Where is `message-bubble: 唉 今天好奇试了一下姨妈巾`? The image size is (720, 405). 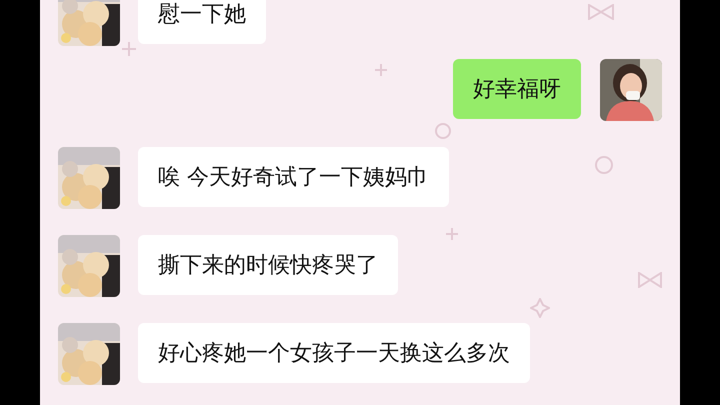
message-bubble: 唉 今天好奇试了一下姨妈巾 is located at coordinates (293, 177).